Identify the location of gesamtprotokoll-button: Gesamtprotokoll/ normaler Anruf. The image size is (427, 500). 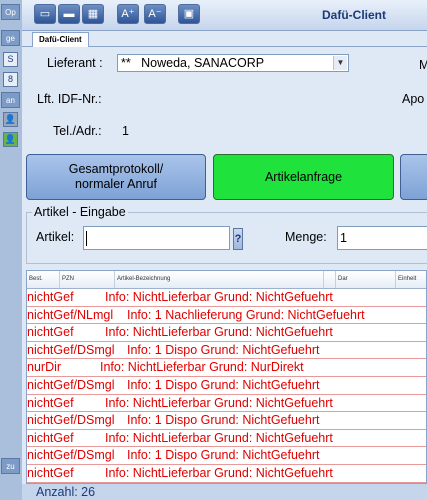
(116, 177).